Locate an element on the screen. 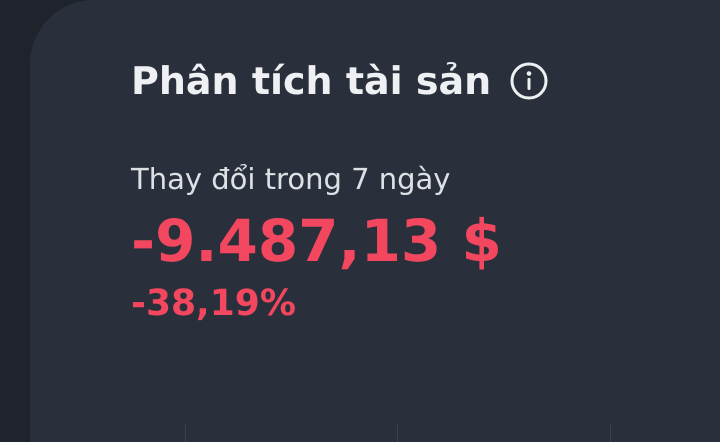 The height and width of the screenshot is (442, 720). info-icon is located at coordinates (529, 81).